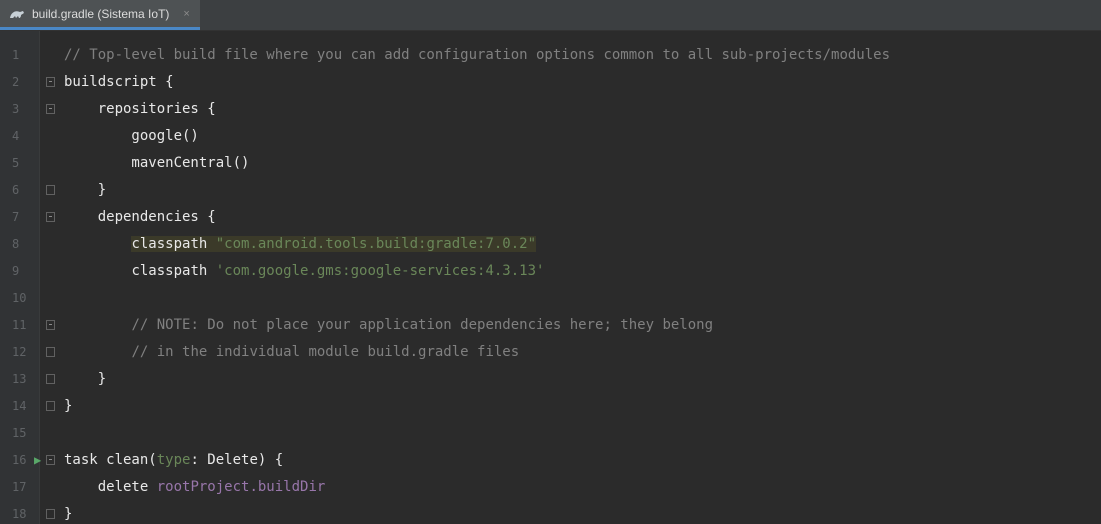  I want to click on line-number: 15, so click(19, 433).